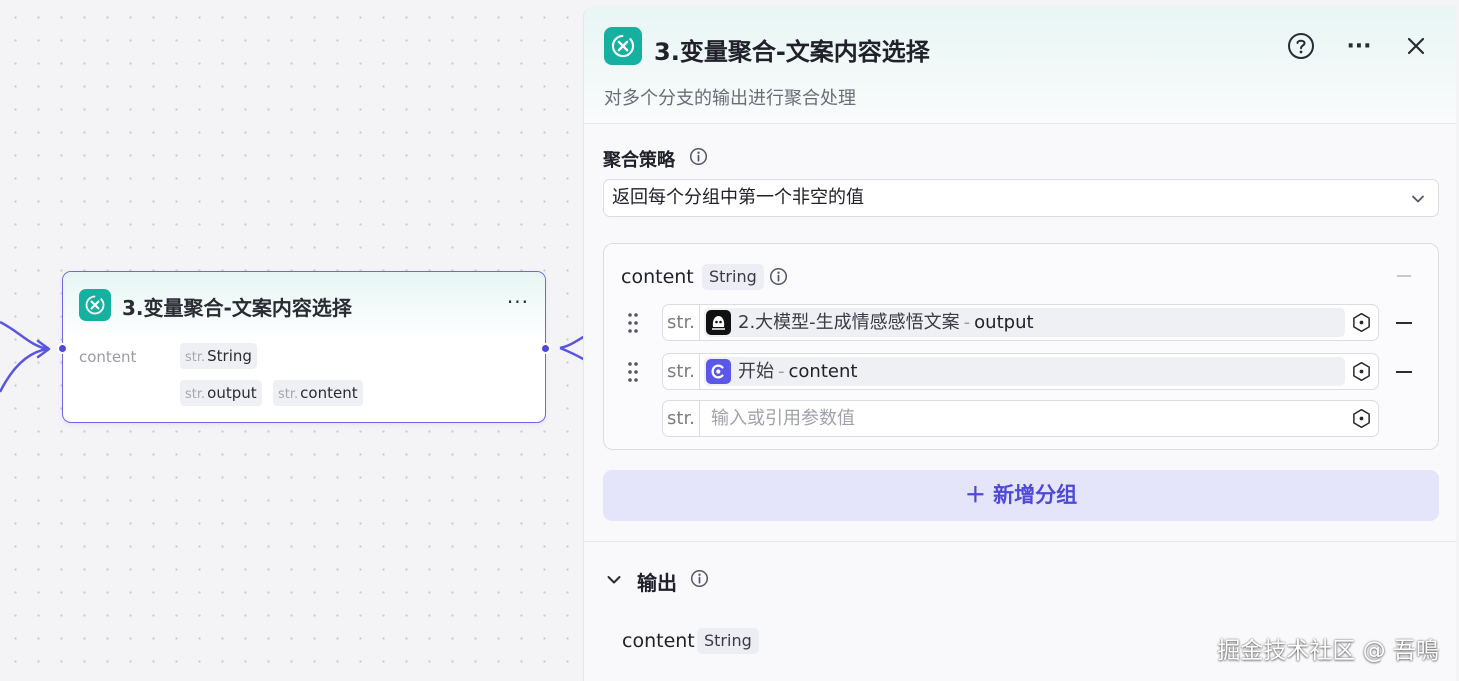 The image size is (1459, 681). What do you see at coordinates (232, 393) in the screenshot?
I see `var-name: output` at bounding box center [232, 393].